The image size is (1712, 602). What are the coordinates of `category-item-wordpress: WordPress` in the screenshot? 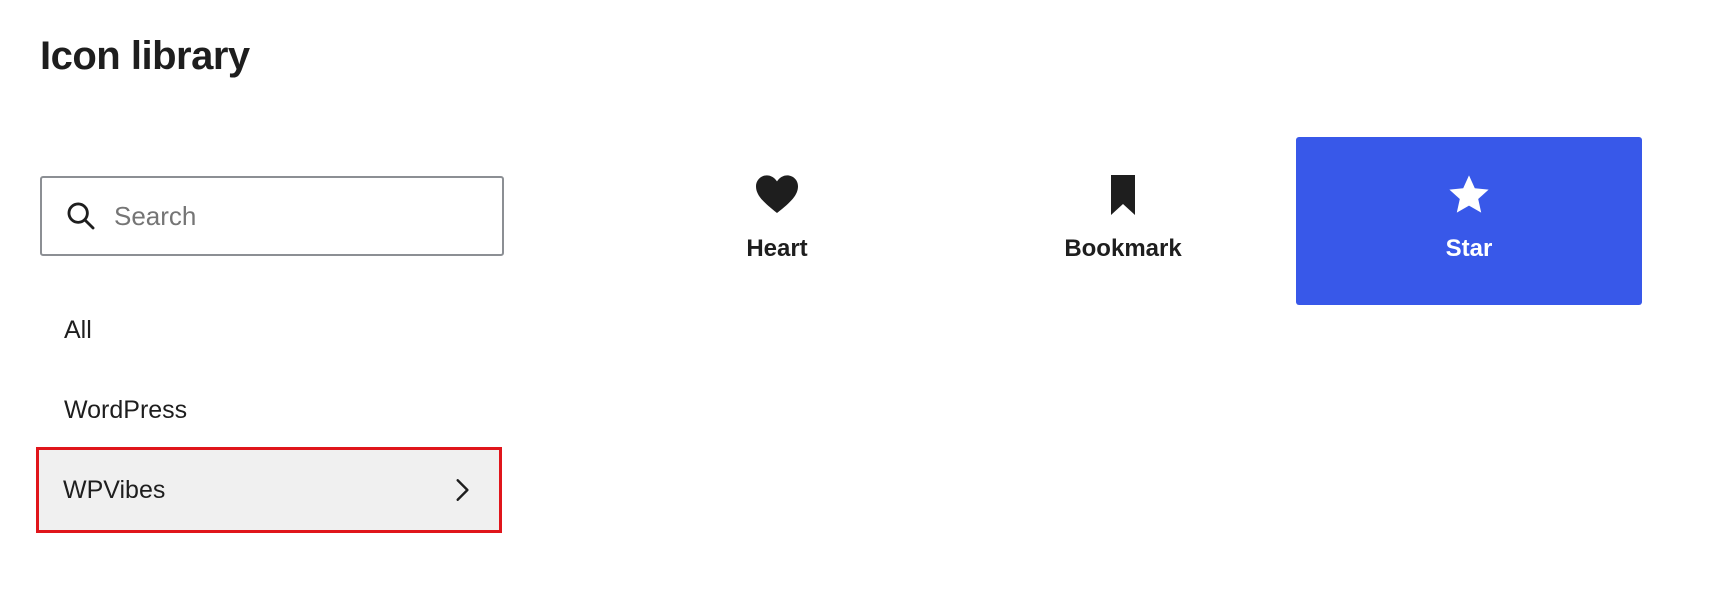 It's located at (272, 410).